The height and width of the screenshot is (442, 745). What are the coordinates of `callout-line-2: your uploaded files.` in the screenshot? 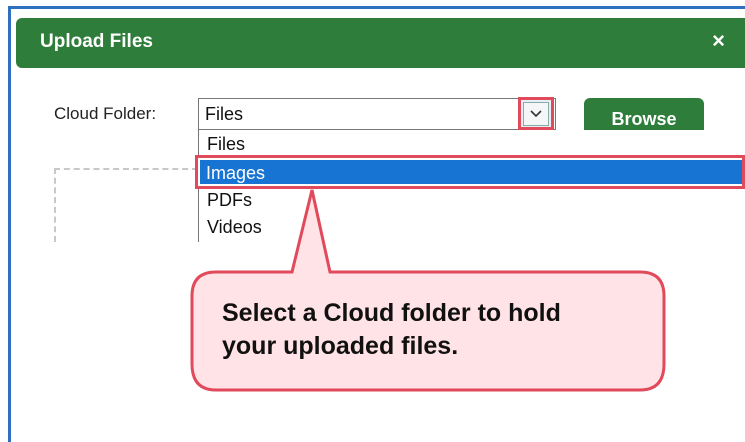 It's located at (340, 346).